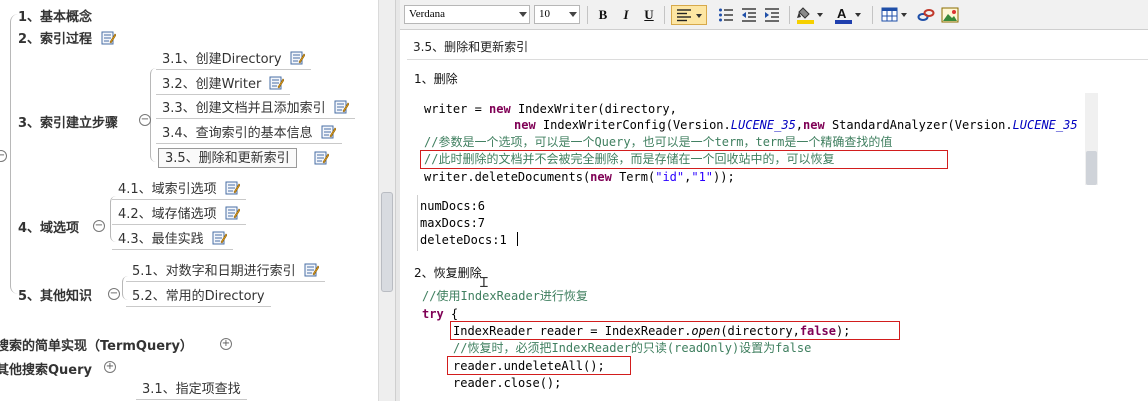 The width and height of the screenshot is (1148, 401). I want to click on node-label: 4、域选项, so click(49, 228).